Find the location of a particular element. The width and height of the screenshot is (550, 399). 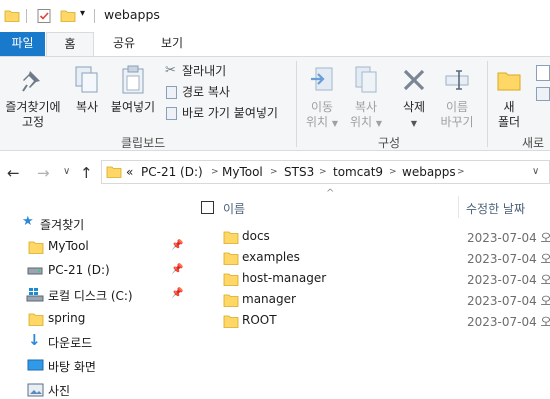

nav-item-label: 즐겨찾기 is located at coordinates (62, 225).